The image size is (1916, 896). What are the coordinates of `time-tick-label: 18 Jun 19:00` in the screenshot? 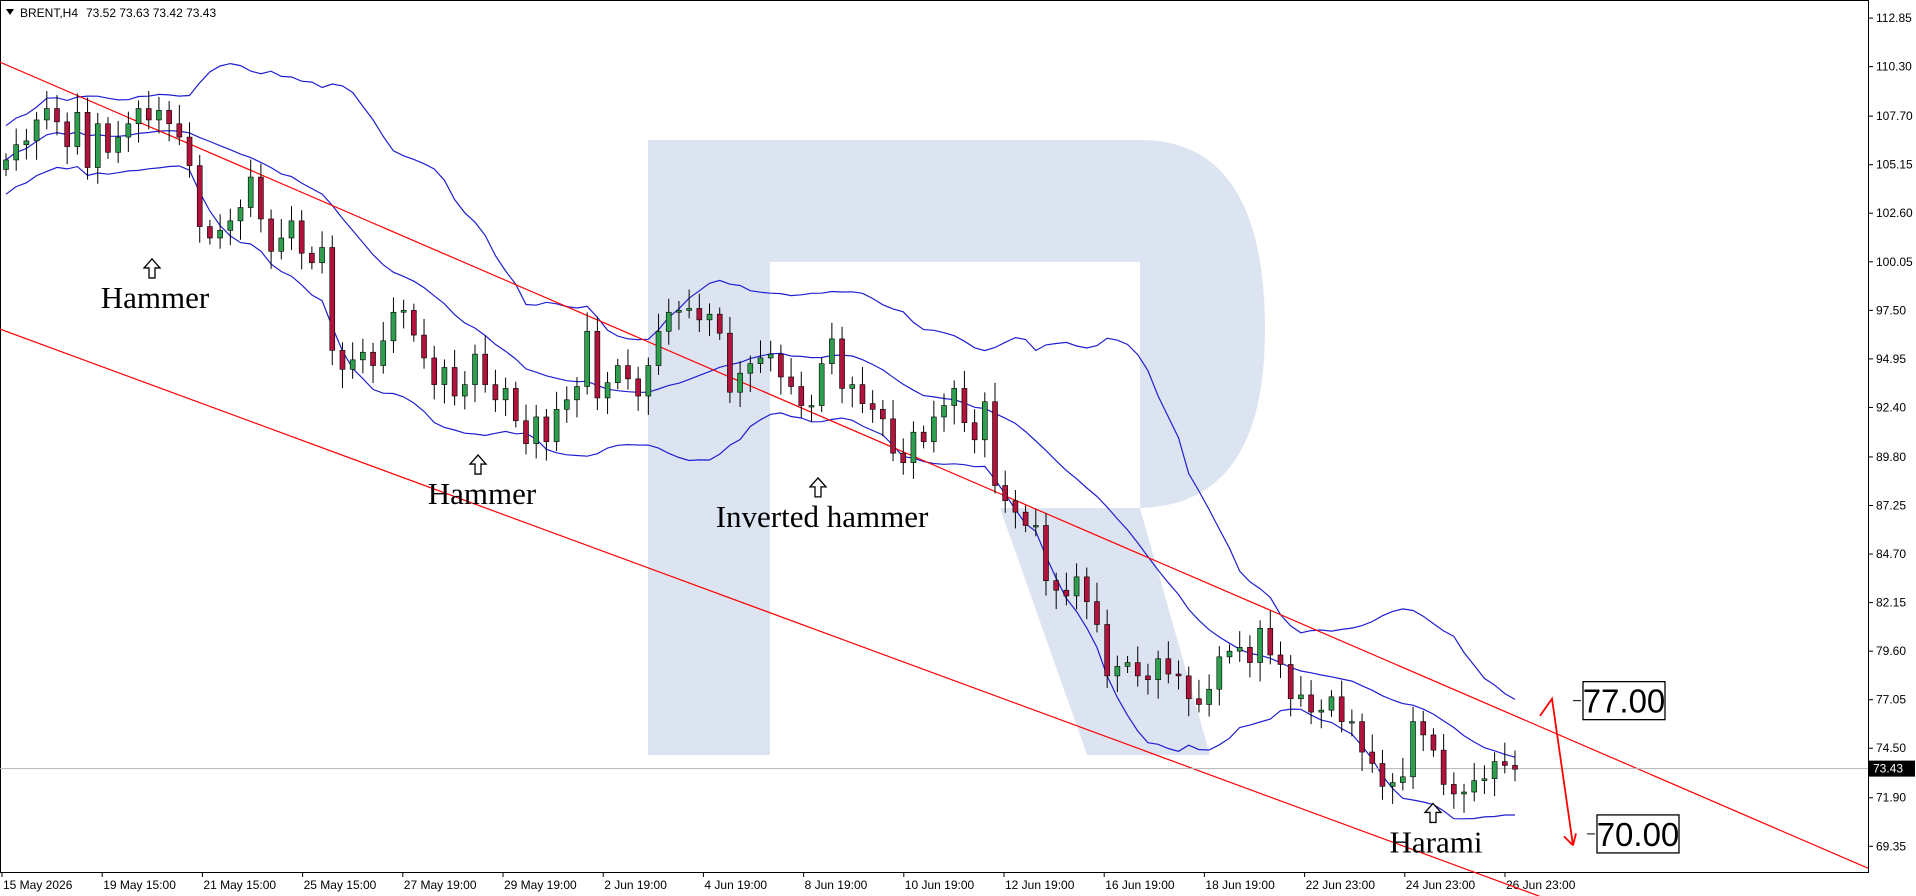 It's located at (1240, 885).